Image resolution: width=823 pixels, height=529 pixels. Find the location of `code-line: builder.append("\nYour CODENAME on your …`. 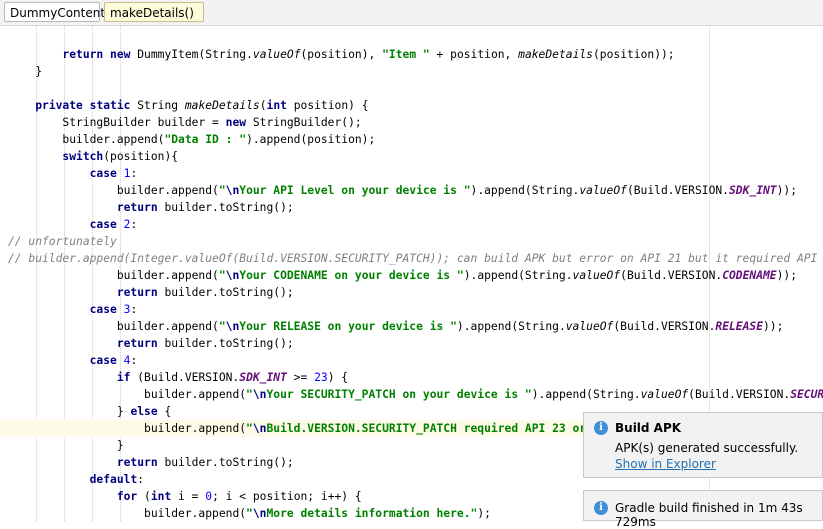

code-line: builder.append("\nYour CODENAME on your … is located at coordinates (403, 275).